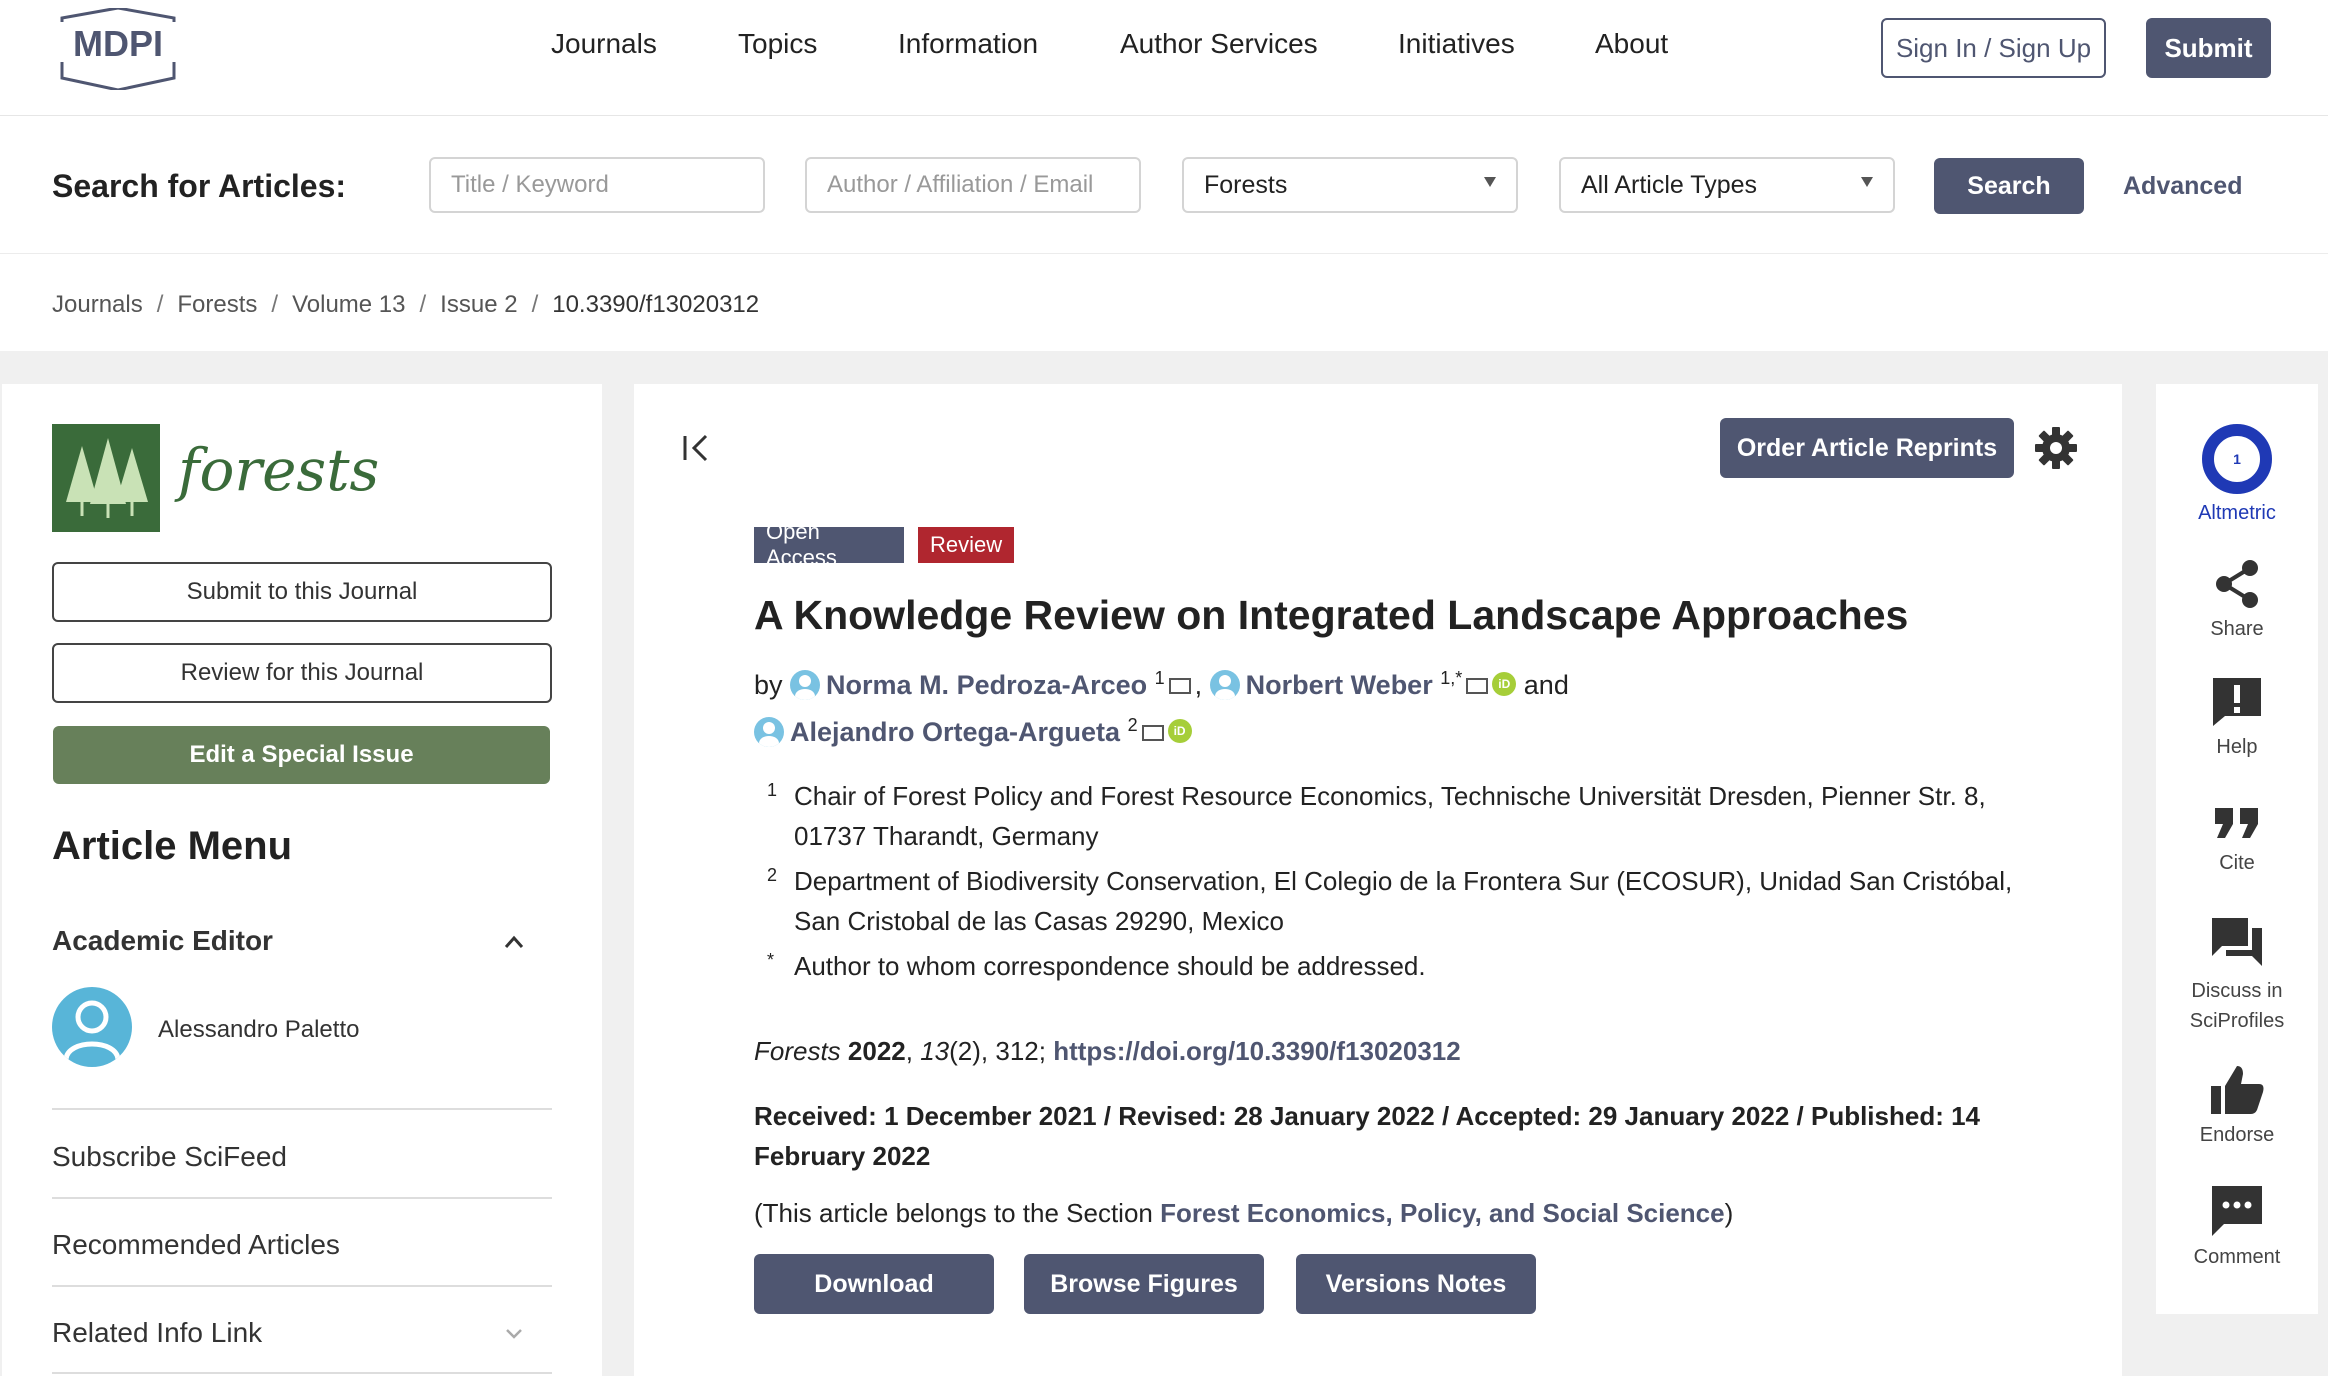  What do you see at coordinates (1490, 182) in the screenshot?
I see `caret-down-icon` at bounding box center [1490, 182].